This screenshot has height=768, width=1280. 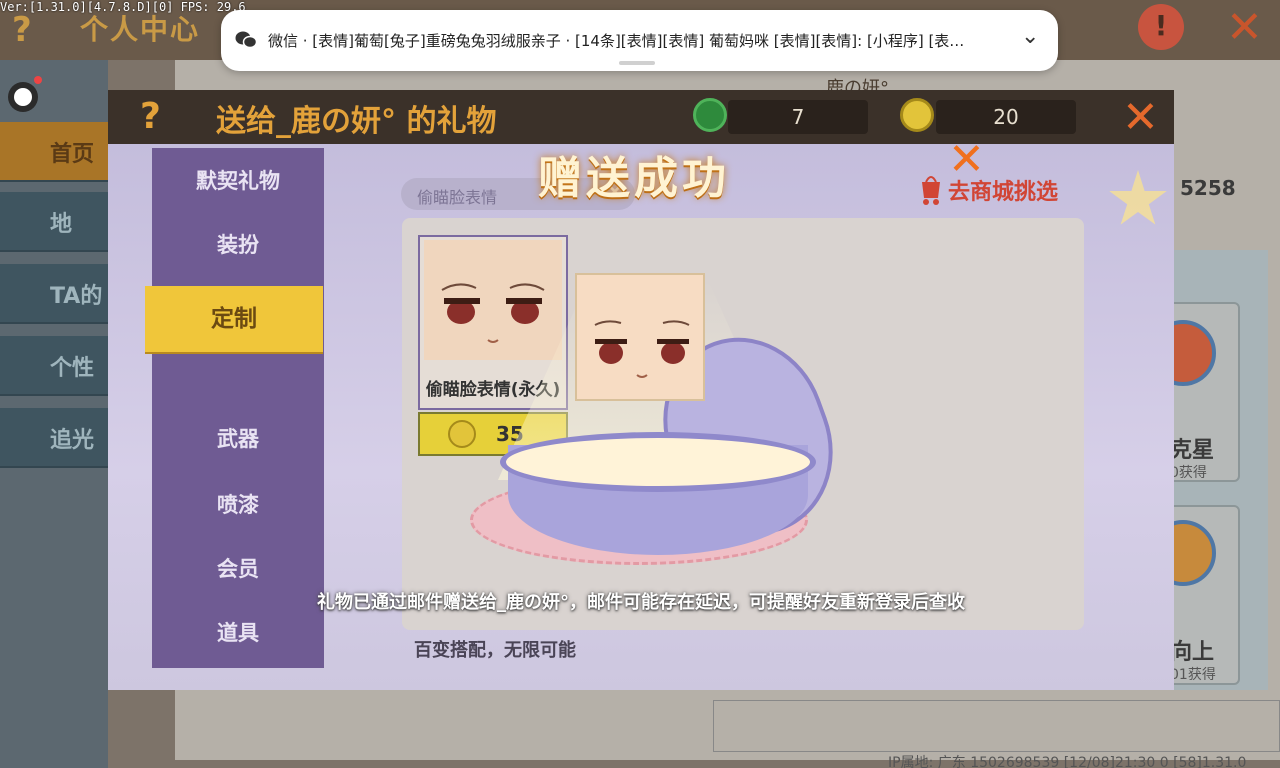 I want to click on close-icon: ✕, so click(x=1140, y=117).